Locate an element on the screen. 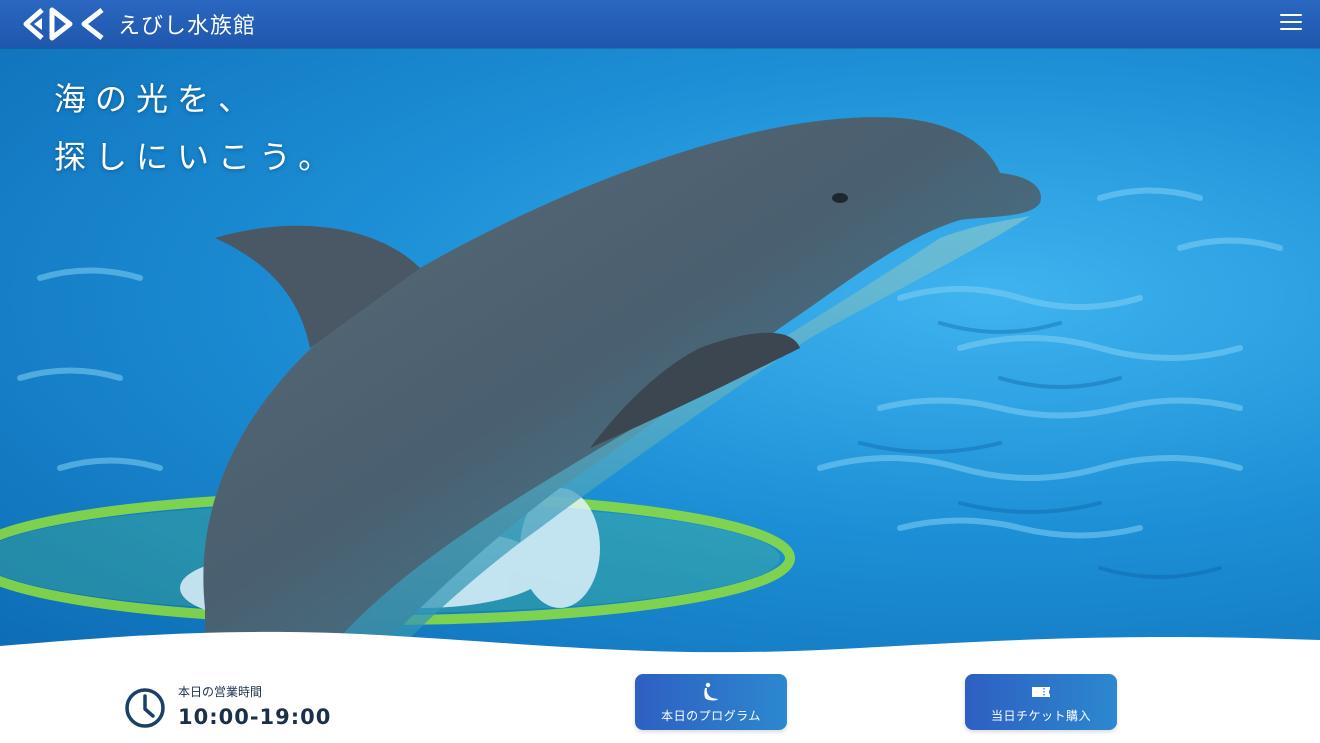 This screenshot has height=743, width=1320. hours-value: 10:00-19:00 is located at coordinates (255, 717).